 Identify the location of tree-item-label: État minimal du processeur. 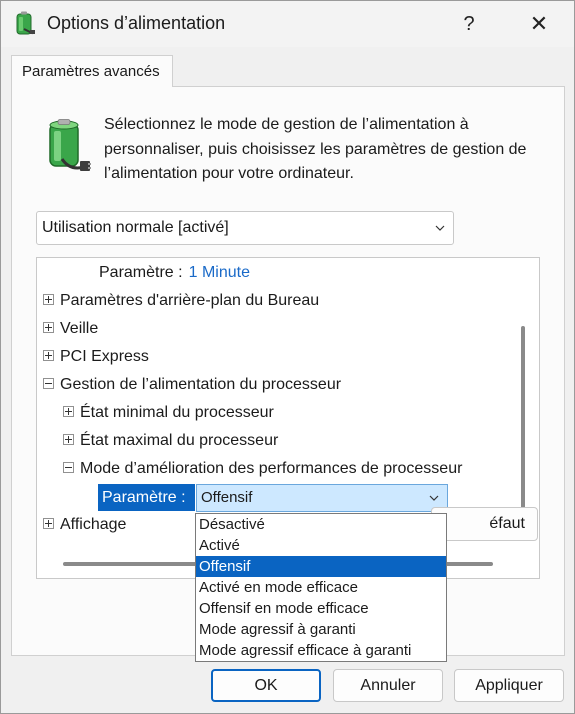
(177, 412).